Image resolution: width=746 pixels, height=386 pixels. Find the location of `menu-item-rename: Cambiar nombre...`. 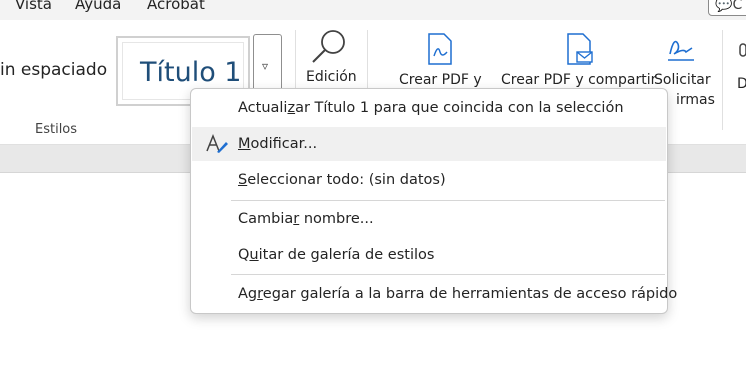

menu-item-rename: Cambiar nombre... is located at coordinates (429, 219).